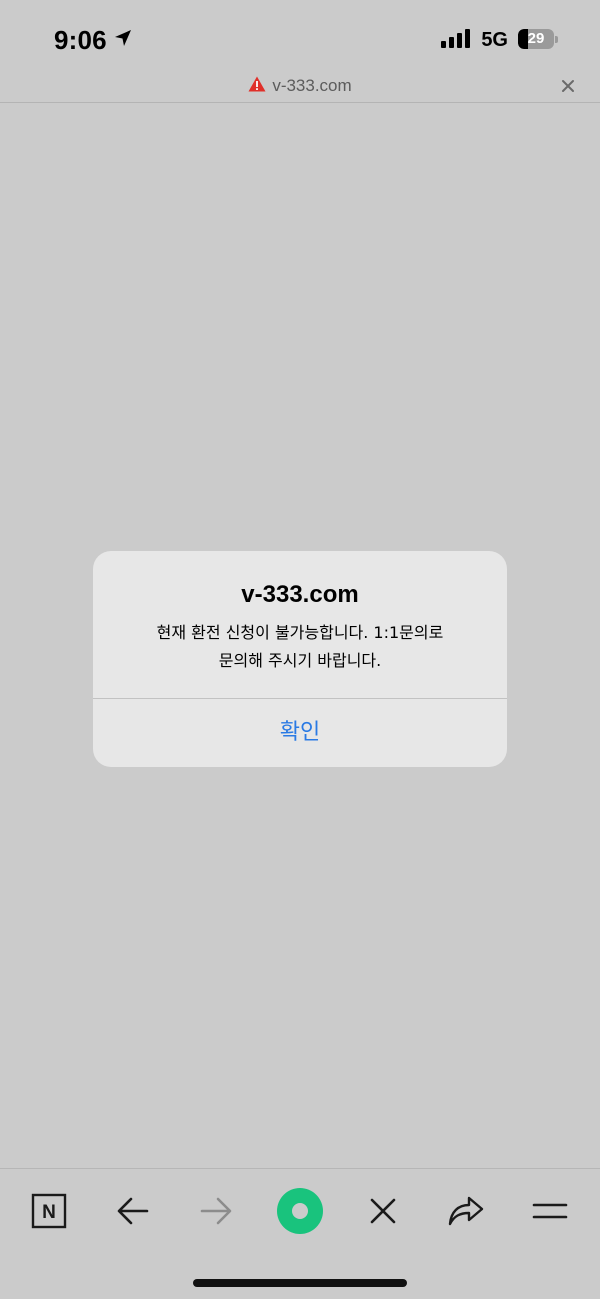 Image resolution: width=600 pixels, height=1299 pixels. What do you see at coordinates (550, 1211) in the screenshot?
I see `menu-icon` at bounding box center [550, 1211].